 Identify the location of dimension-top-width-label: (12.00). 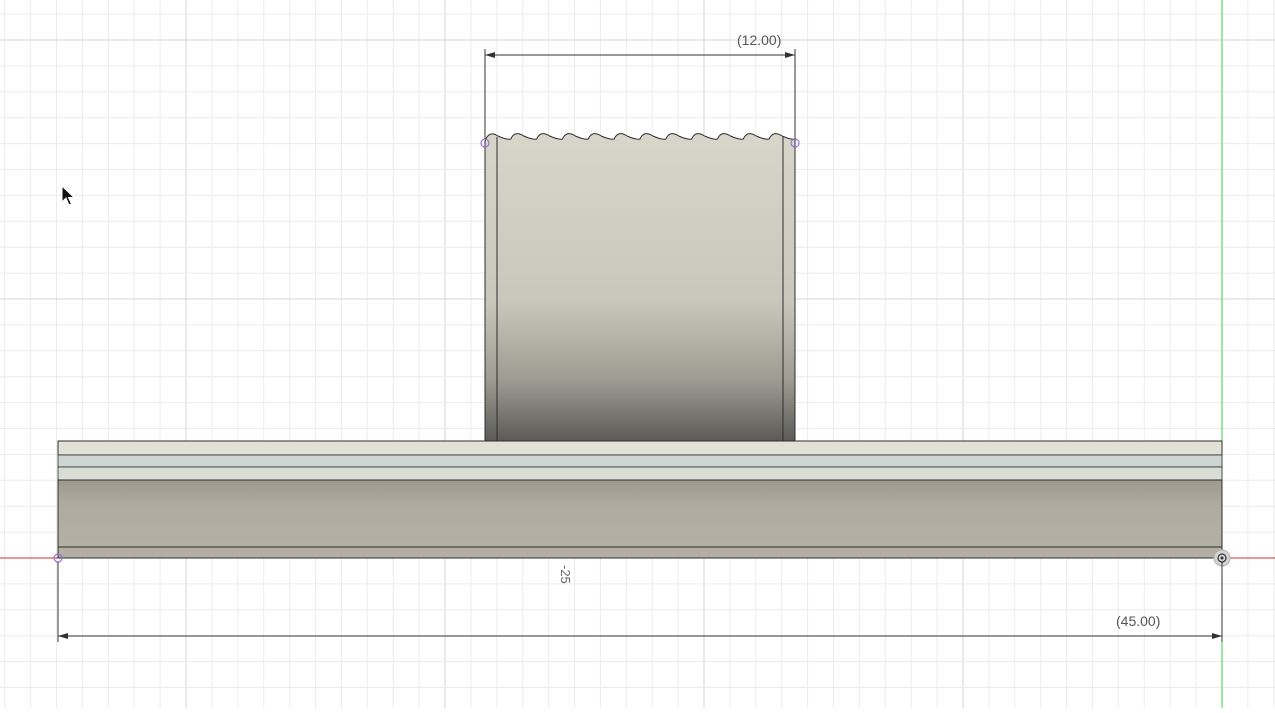
(759, 40).